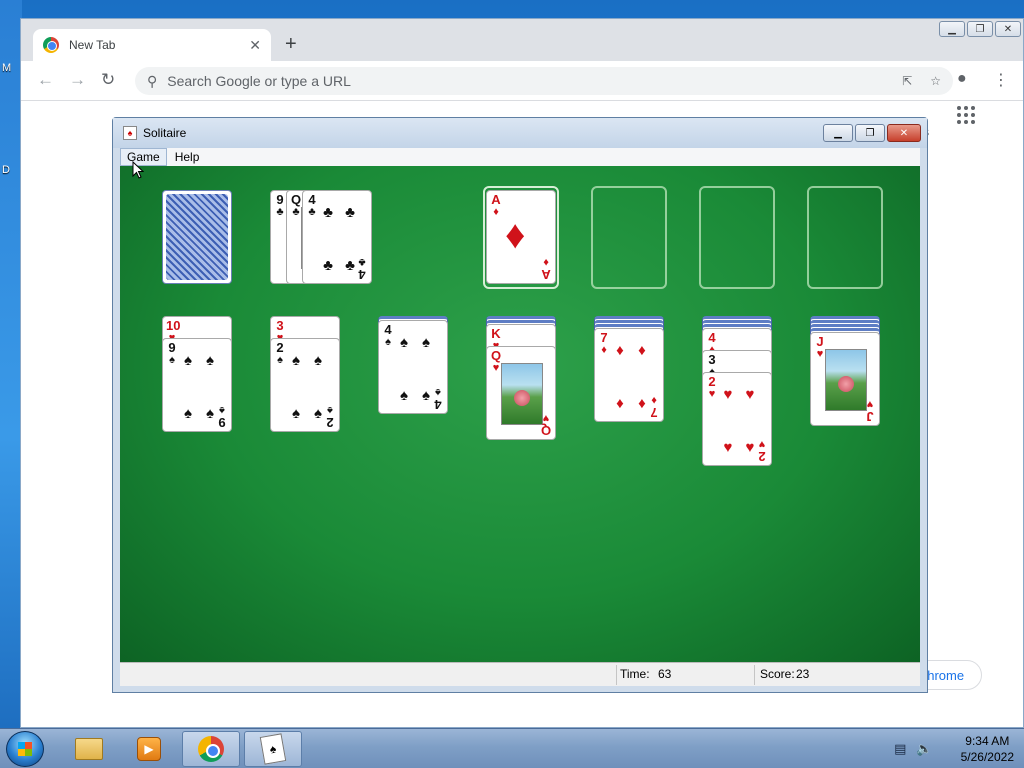 This screenshot has width=1024, height=768. Describe the element at coordinates (987, 757) in the screenshot. I see `clock-date: 5/26/2022` at that location.